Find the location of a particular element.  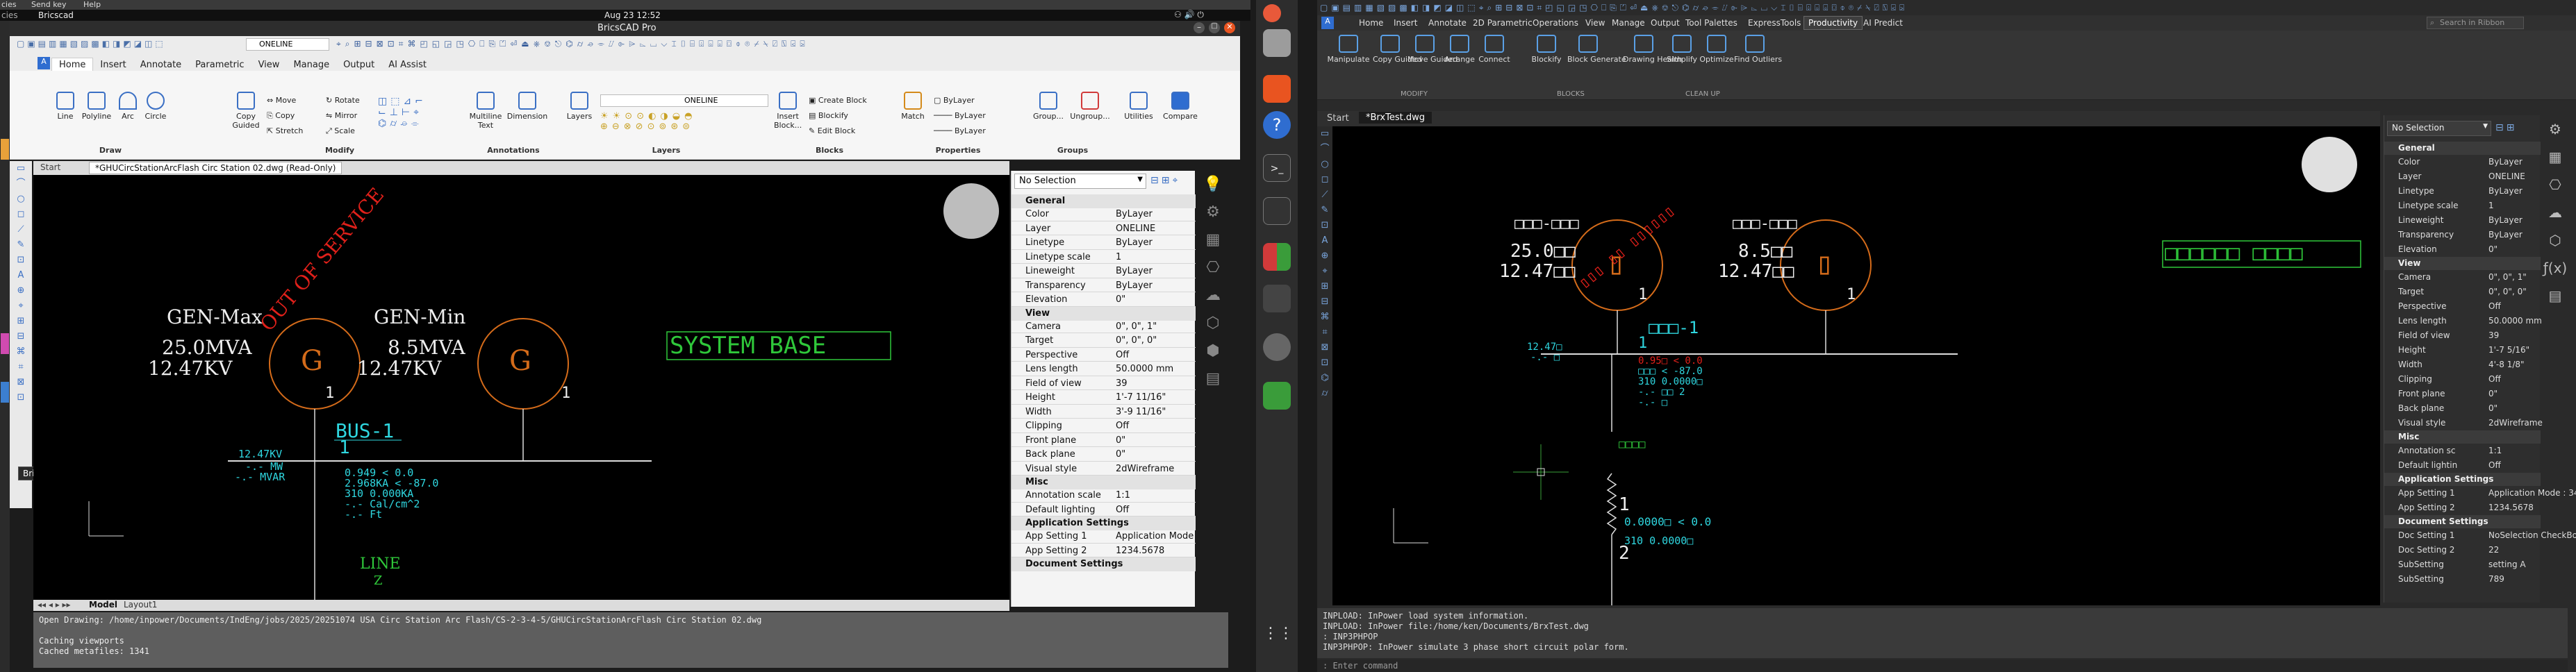

tab-layout1: Layout1 is located at coordinates (140, 605).